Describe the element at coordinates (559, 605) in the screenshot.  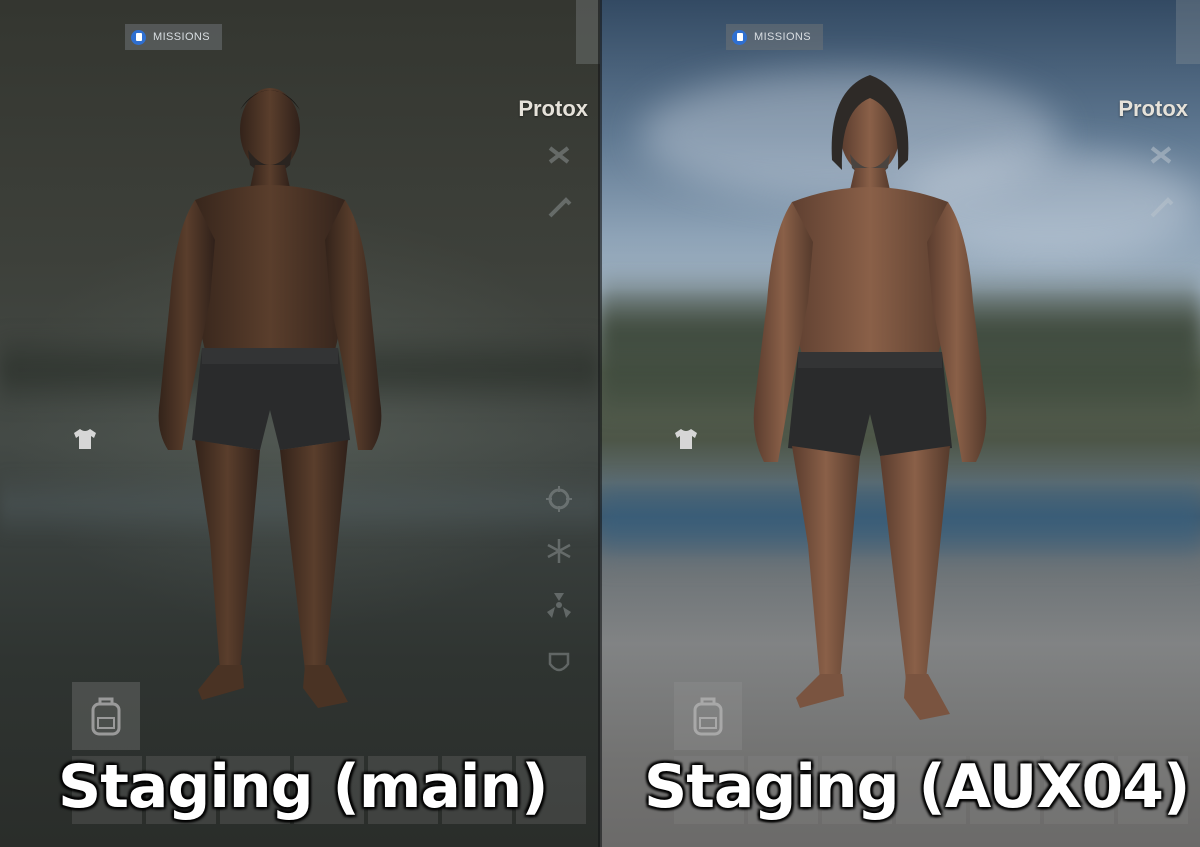
I see `radiation-icon` at that location.